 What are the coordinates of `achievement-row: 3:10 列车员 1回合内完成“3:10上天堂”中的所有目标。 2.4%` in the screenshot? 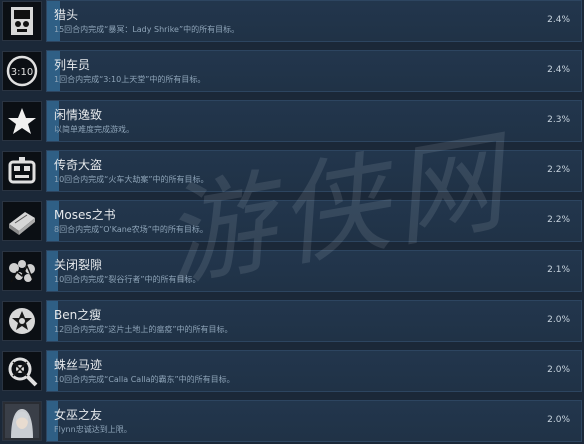 It's located at (292, 72).